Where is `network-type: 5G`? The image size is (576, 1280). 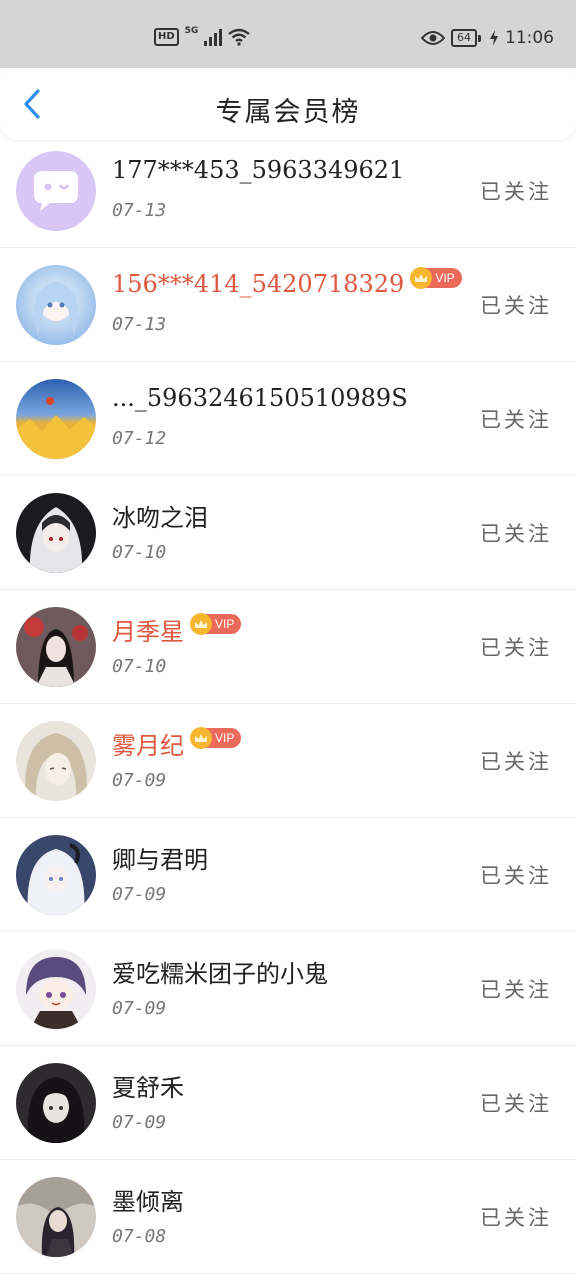 network-type: 5G is located at coordinates (191, 31).